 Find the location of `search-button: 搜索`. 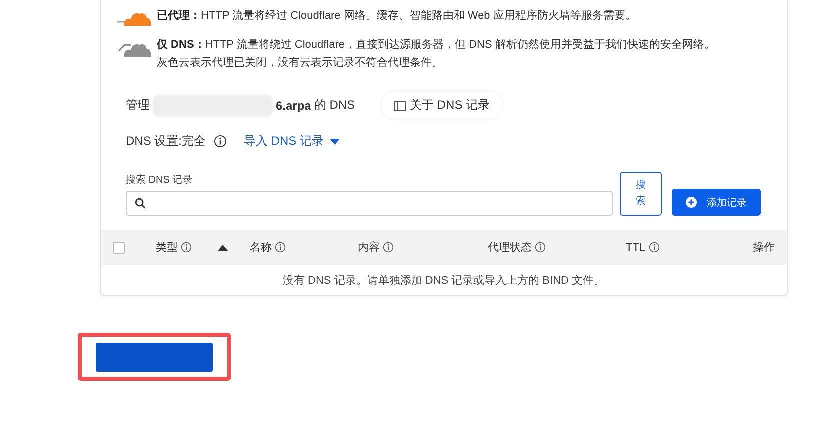

search-button: 搜索 is located at coordinates (641, 194).